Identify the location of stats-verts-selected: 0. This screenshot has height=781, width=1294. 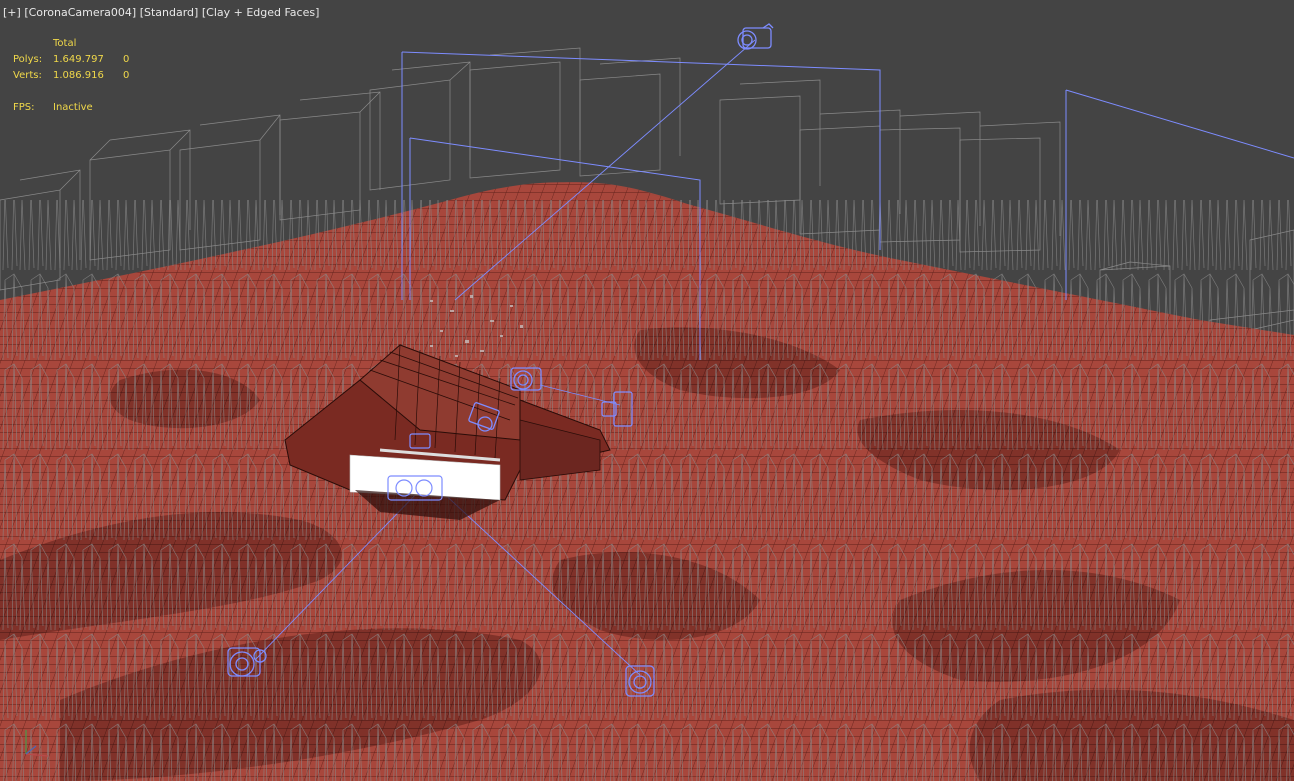
(126, 75).